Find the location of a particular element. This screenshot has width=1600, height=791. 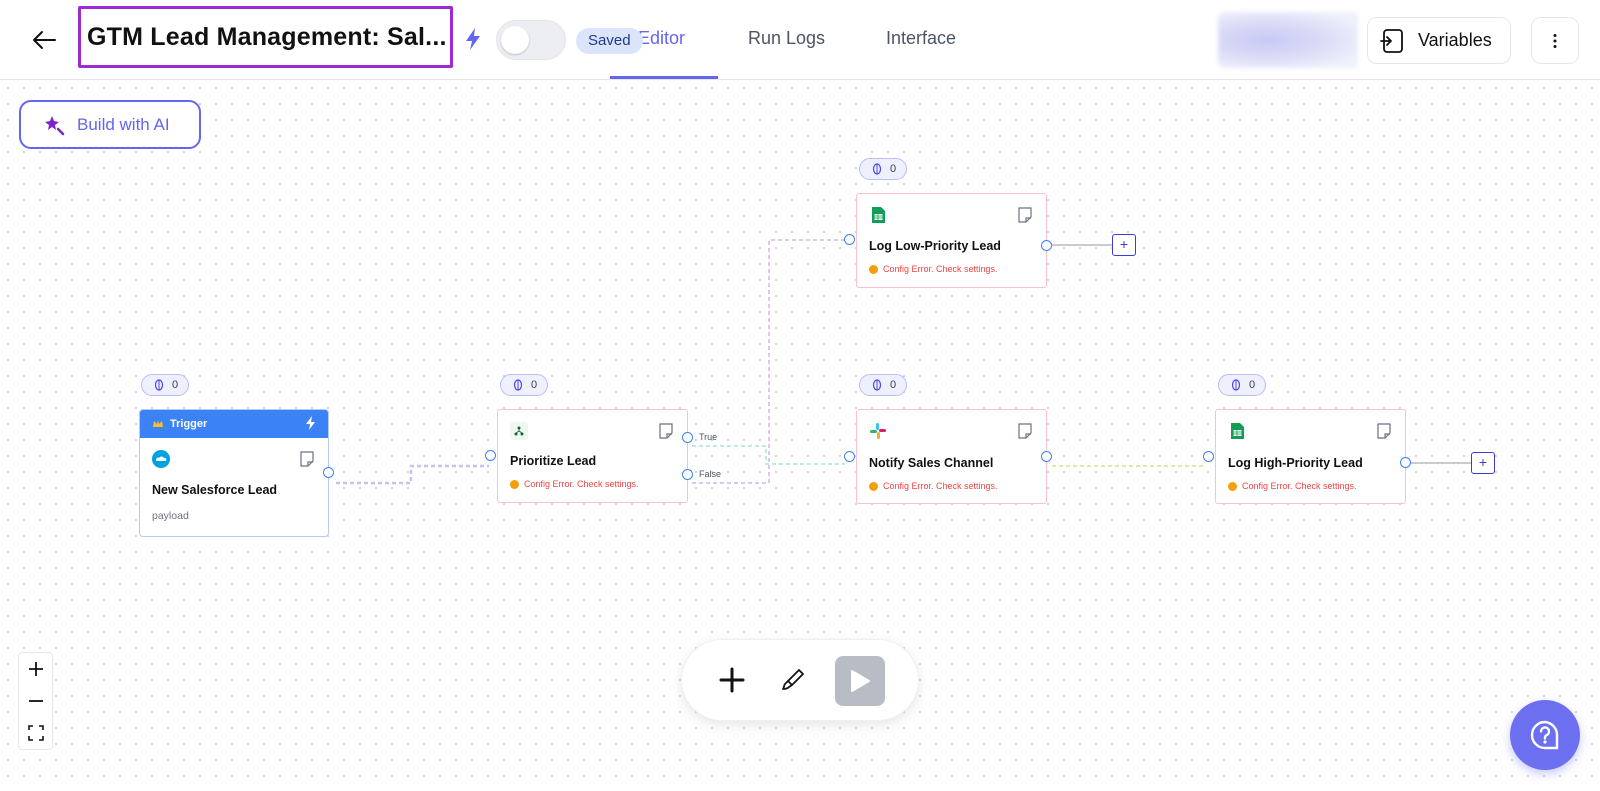

minus-icon is located at coordinates (35, 701).